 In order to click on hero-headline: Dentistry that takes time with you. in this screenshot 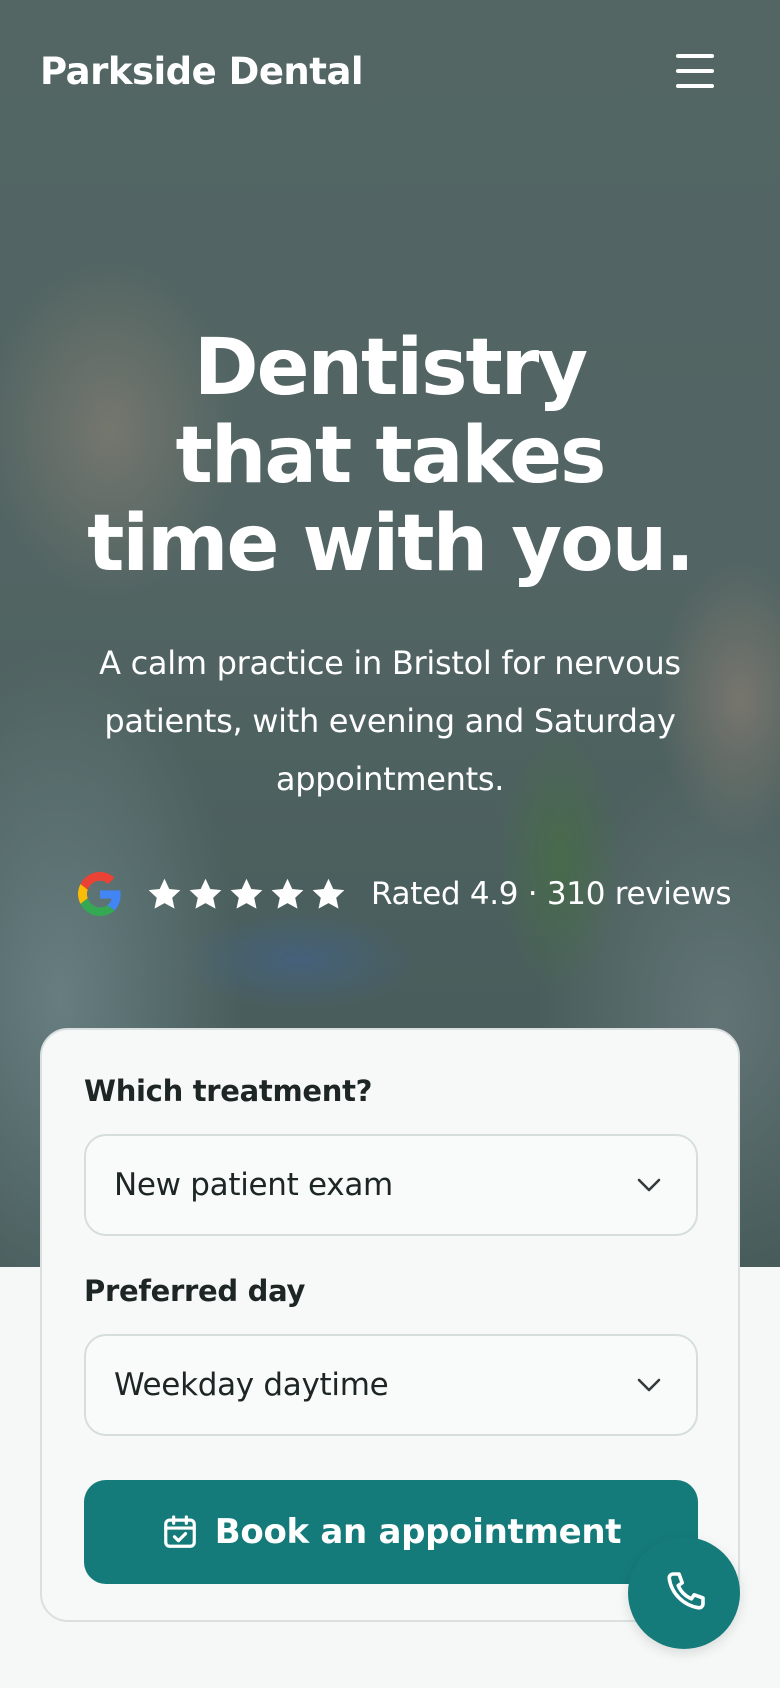, I will do `click(390, 456)`.